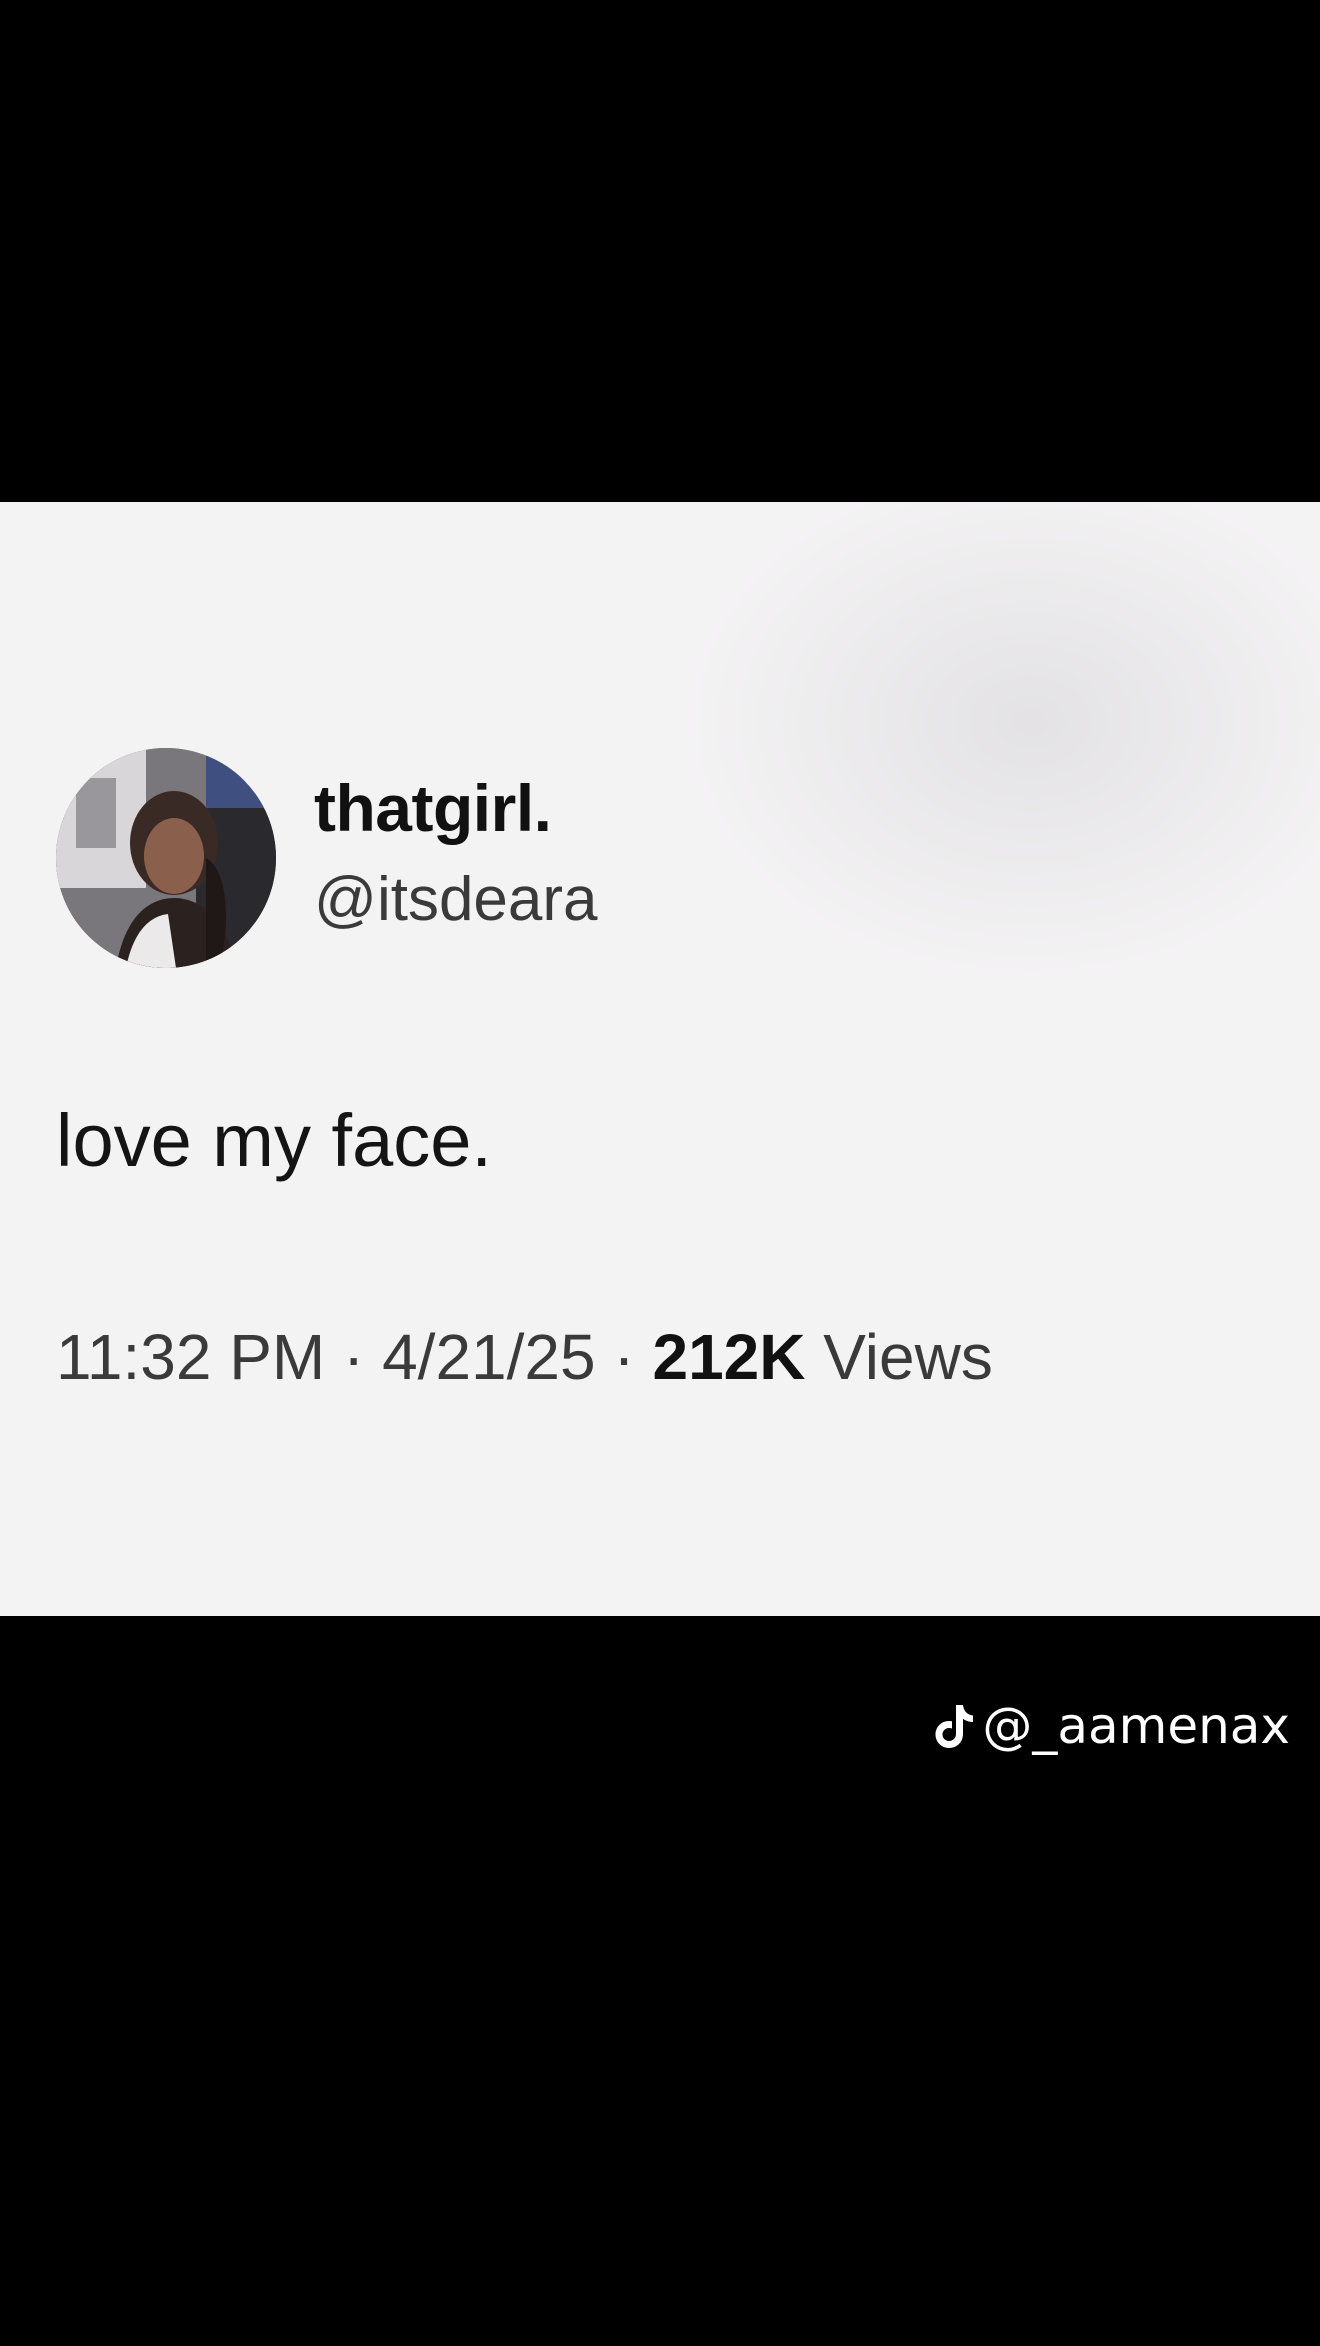  Describe the element at coordinates (274, 1140) in the screenshot. I see `tweet-text: love my face.` at that location.